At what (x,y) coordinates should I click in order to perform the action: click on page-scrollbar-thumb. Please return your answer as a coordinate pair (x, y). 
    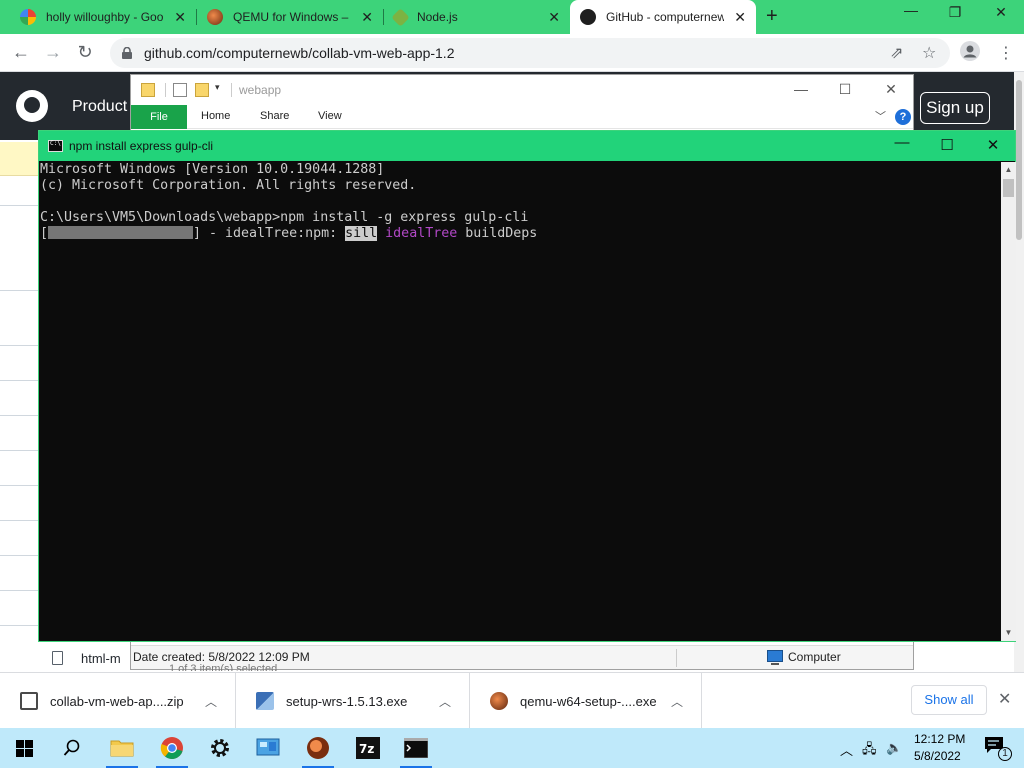
    Looking at the image, I should click on (1019, 160).